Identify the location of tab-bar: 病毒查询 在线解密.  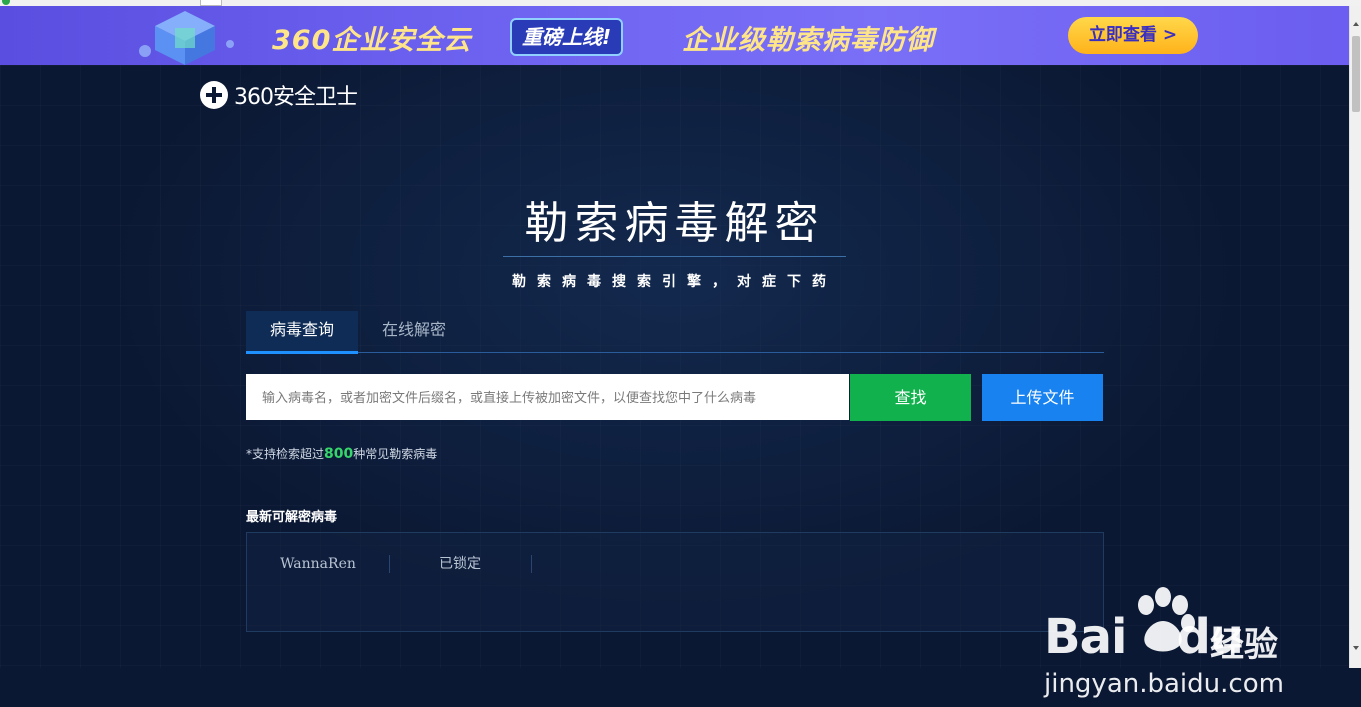
(675, 332).